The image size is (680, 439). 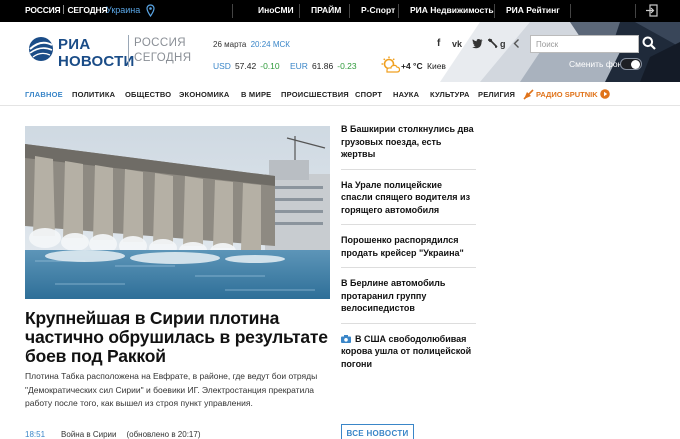 I want to click on time-text: 20:24 МСК, so click(x=270, y=44).